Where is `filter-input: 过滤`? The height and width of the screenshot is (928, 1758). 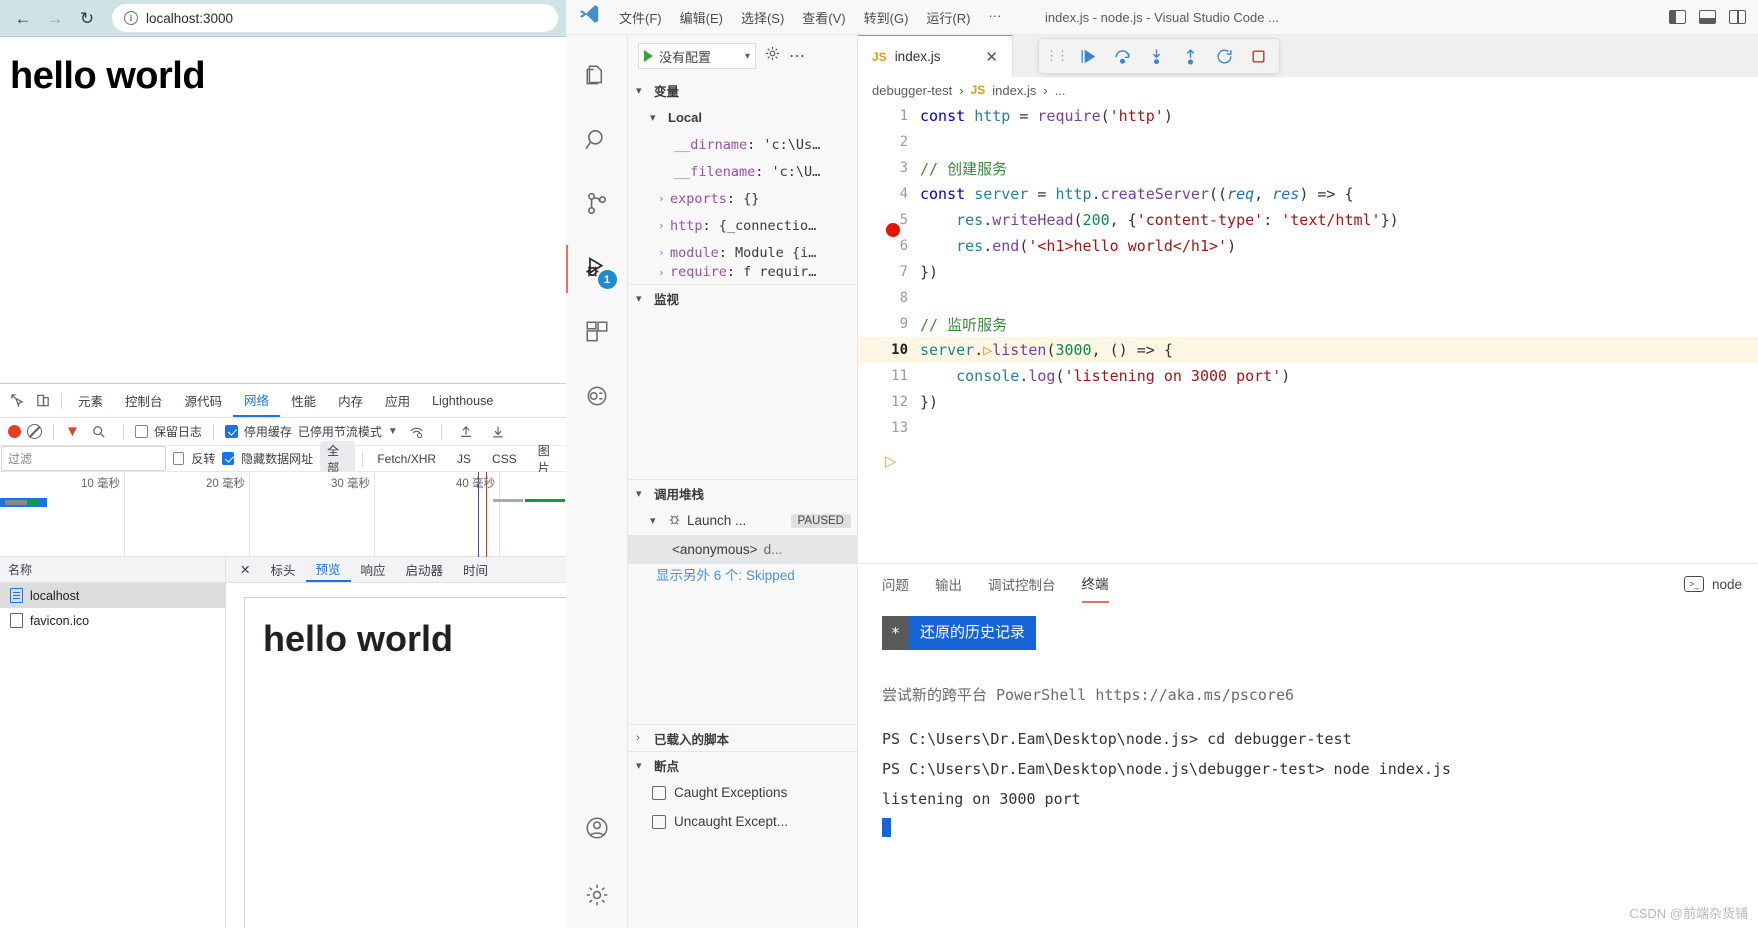 filter-input: 过滤 is located at coordinates (83, 458).